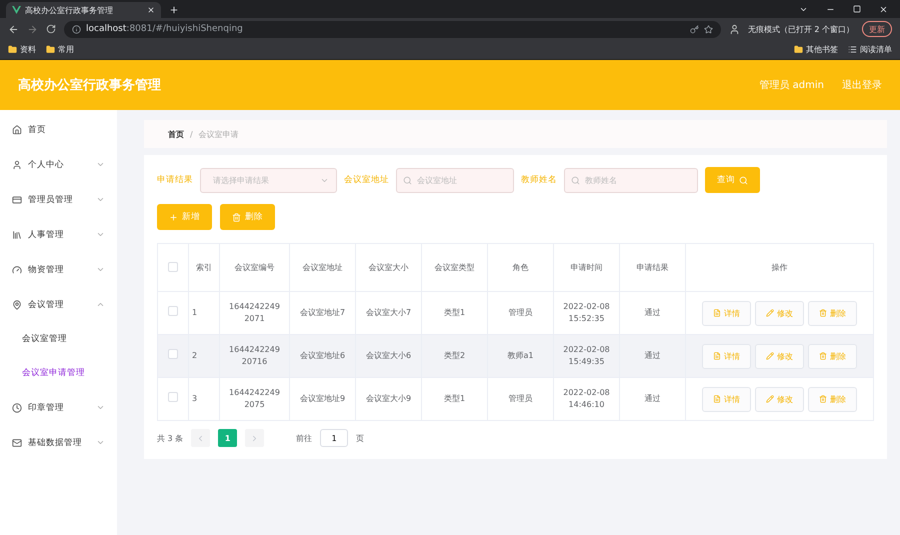 This screenshot has height=535, width=900. Describe the element at coordinates (304, 438) in the screenshot. I see `goto-label: 前往` at that location.